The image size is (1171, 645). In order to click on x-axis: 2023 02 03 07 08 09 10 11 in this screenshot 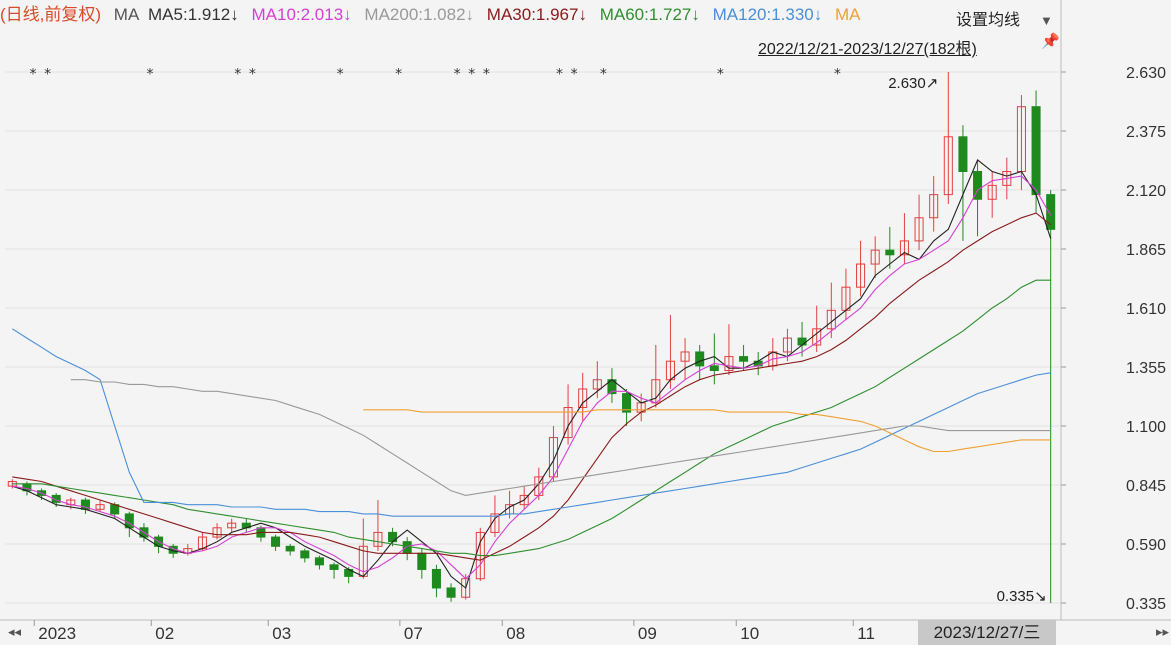, I will do `click(454, 631)`.